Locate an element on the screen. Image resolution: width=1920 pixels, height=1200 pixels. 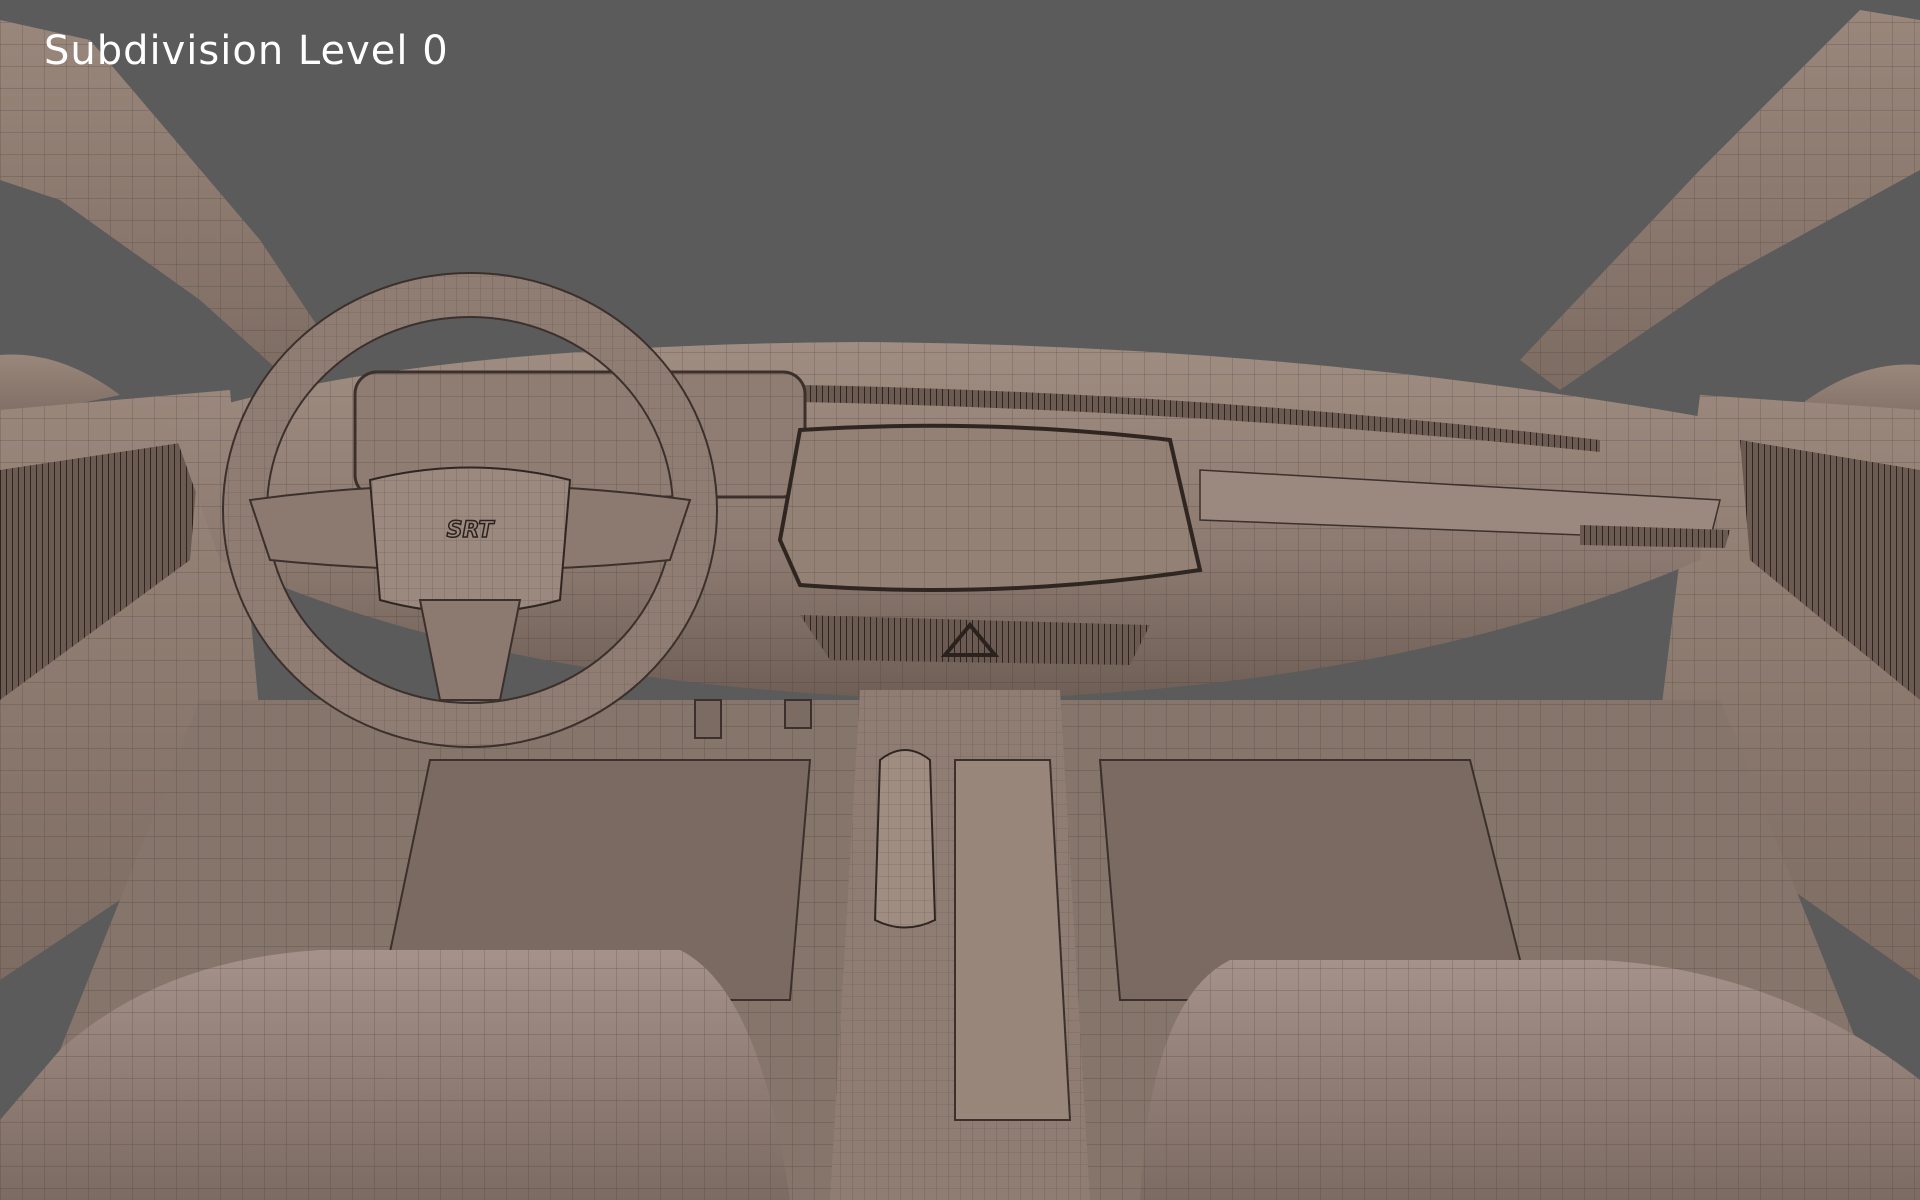
gear-selector-icon is located at coordinates (905, 839).